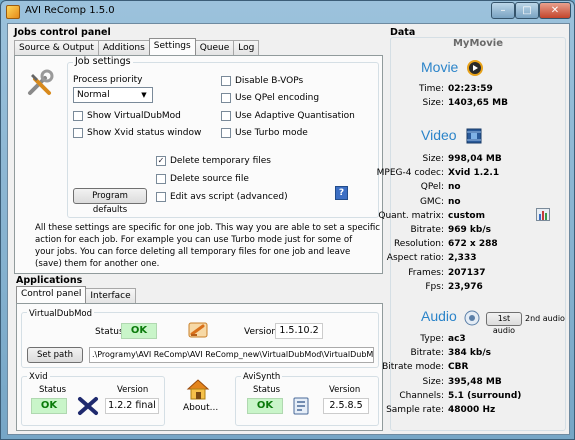 This screenshot has height=440, width=575. I want to click on second-audio-label: 2nd audio, so click(545, 318).